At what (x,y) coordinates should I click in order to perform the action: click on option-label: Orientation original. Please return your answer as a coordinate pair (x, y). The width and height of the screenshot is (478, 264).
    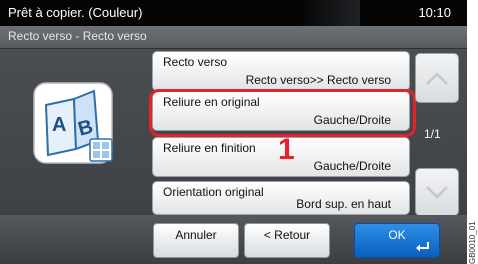
    Looking at the image, I should click on (213, 192).